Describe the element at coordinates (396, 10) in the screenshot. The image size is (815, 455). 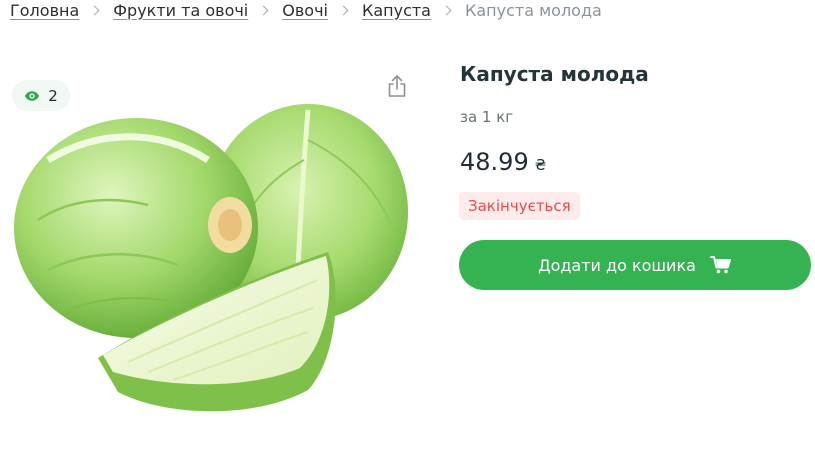
I see `breadcrumb-item-cabbage: Капуста` at that location.